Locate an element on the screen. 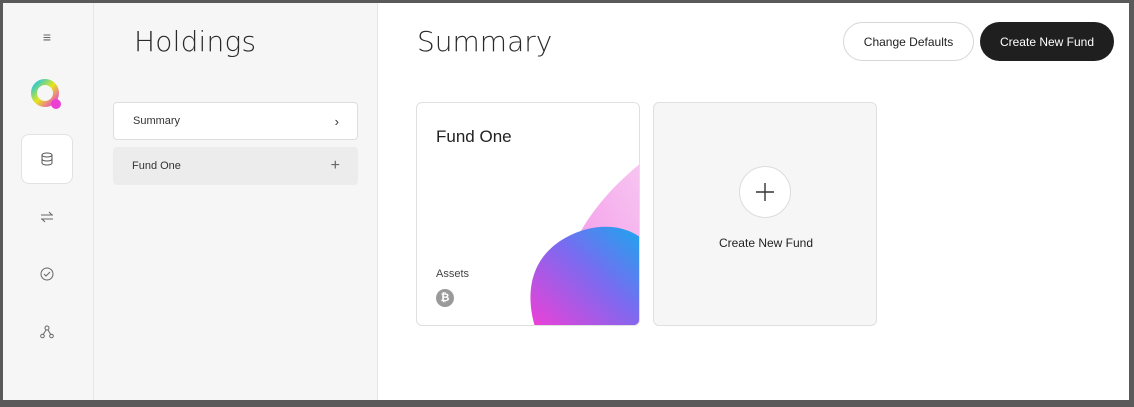  fund-decoration is located at coordinates (584, 244).